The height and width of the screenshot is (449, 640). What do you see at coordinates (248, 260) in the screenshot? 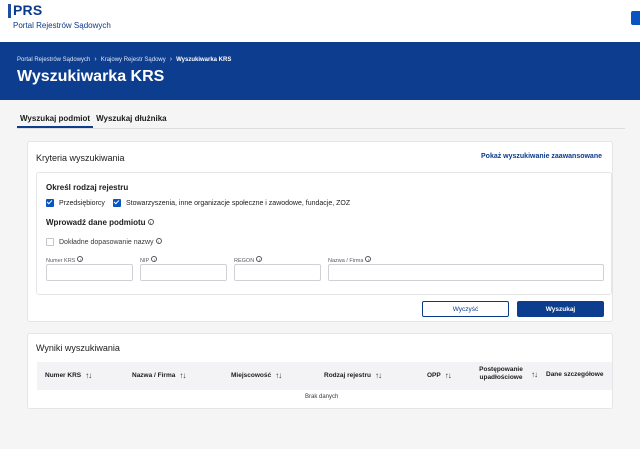
I see `regon-label: REGON i` at bounding box center [248, 260].